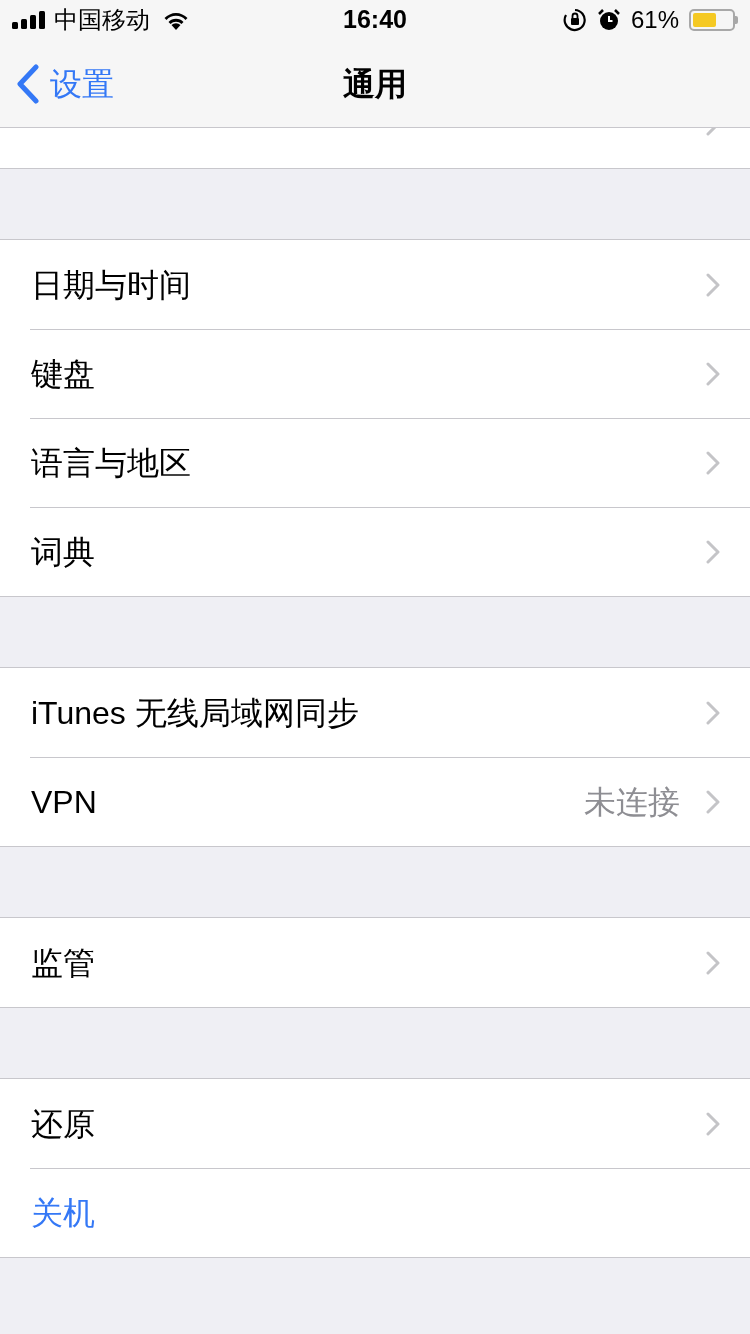 This screenshot has width=750, height=1334. What do you see at coordinates (375, 20) in the screenshot?
I see `clock-time: 16:40` at bounding box center [375, 20].